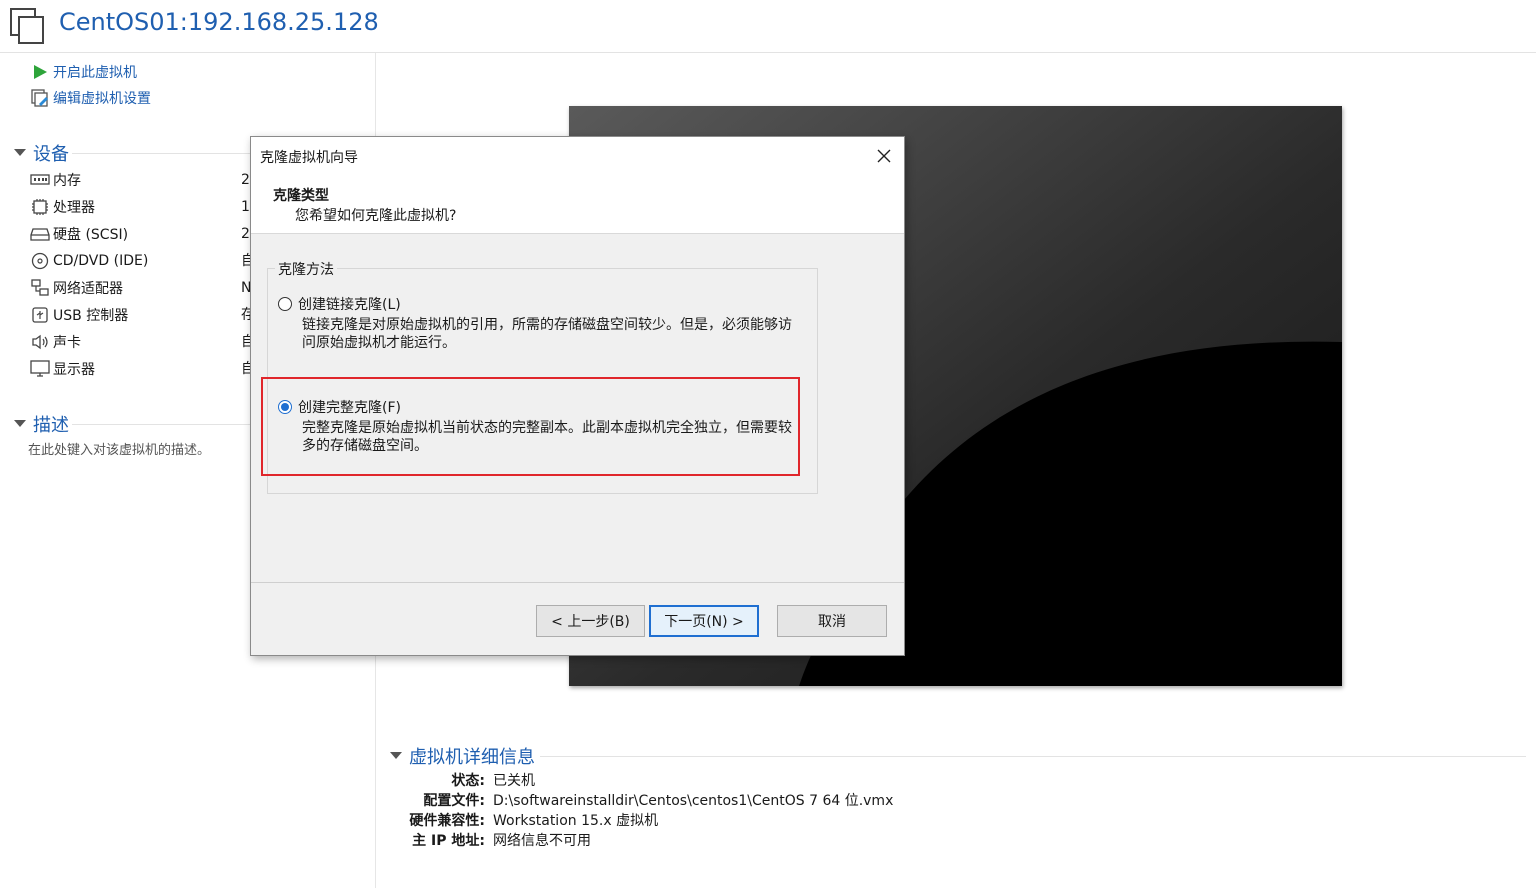 This screenshot has height=888, width=1536. What do you see at coordinates (40, 72) in the screenshot?
I see `play-icon` at bounding box center [40, 72].